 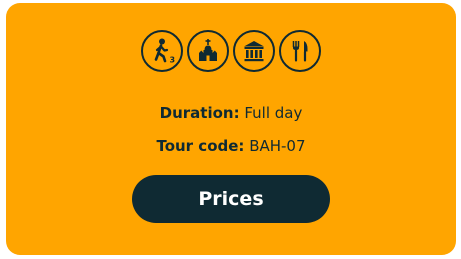 I want to click on museum-icon, so click(x=254, y=51).